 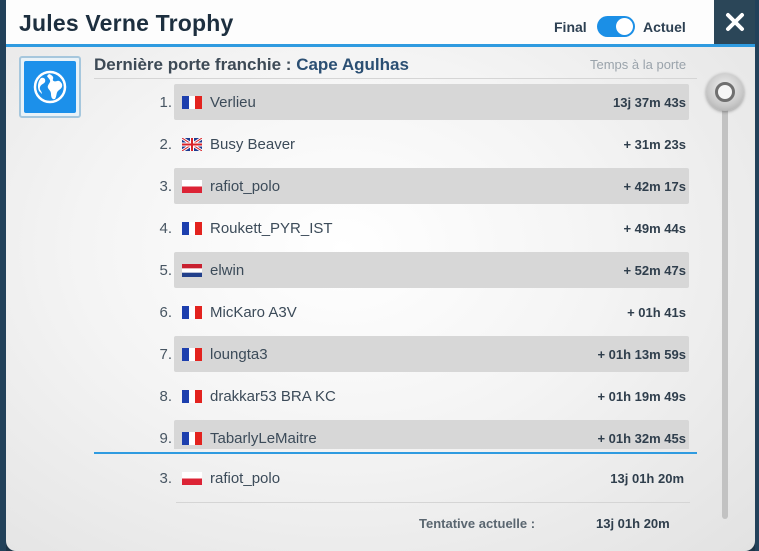 I want to click on current-player-time: 13j 01h 20m, so click(x=647, y=478).